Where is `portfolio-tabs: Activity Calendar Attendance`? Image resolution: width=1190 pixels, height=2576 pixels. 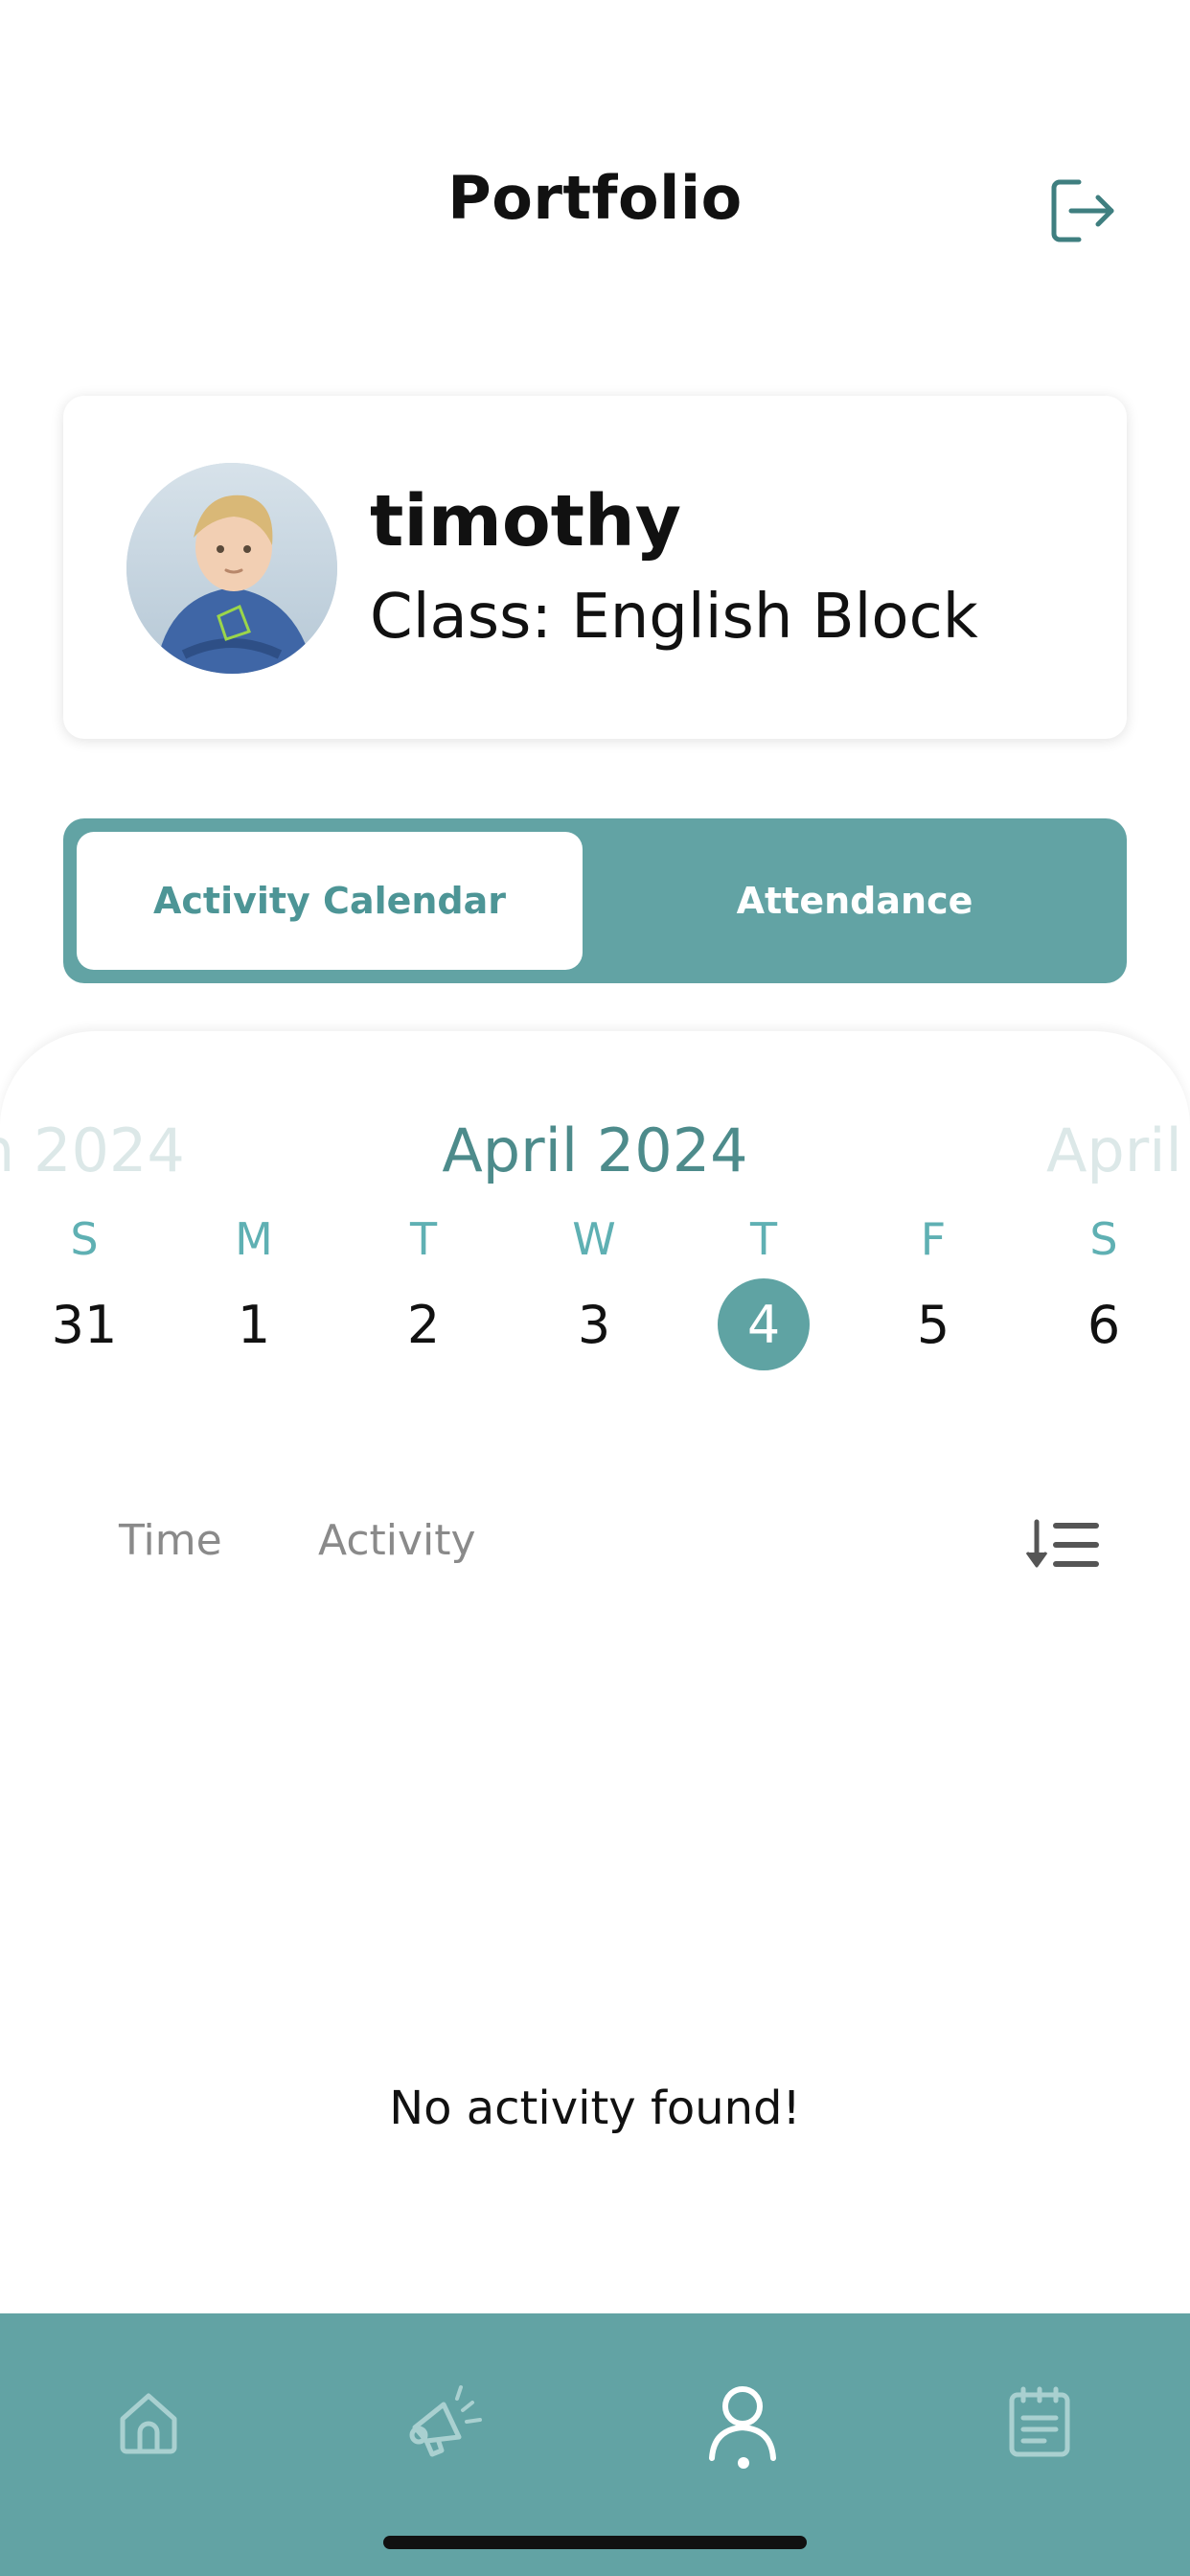
portfolio-tabs: Activity Calendar Attendance is located at coordinates (595, 900).